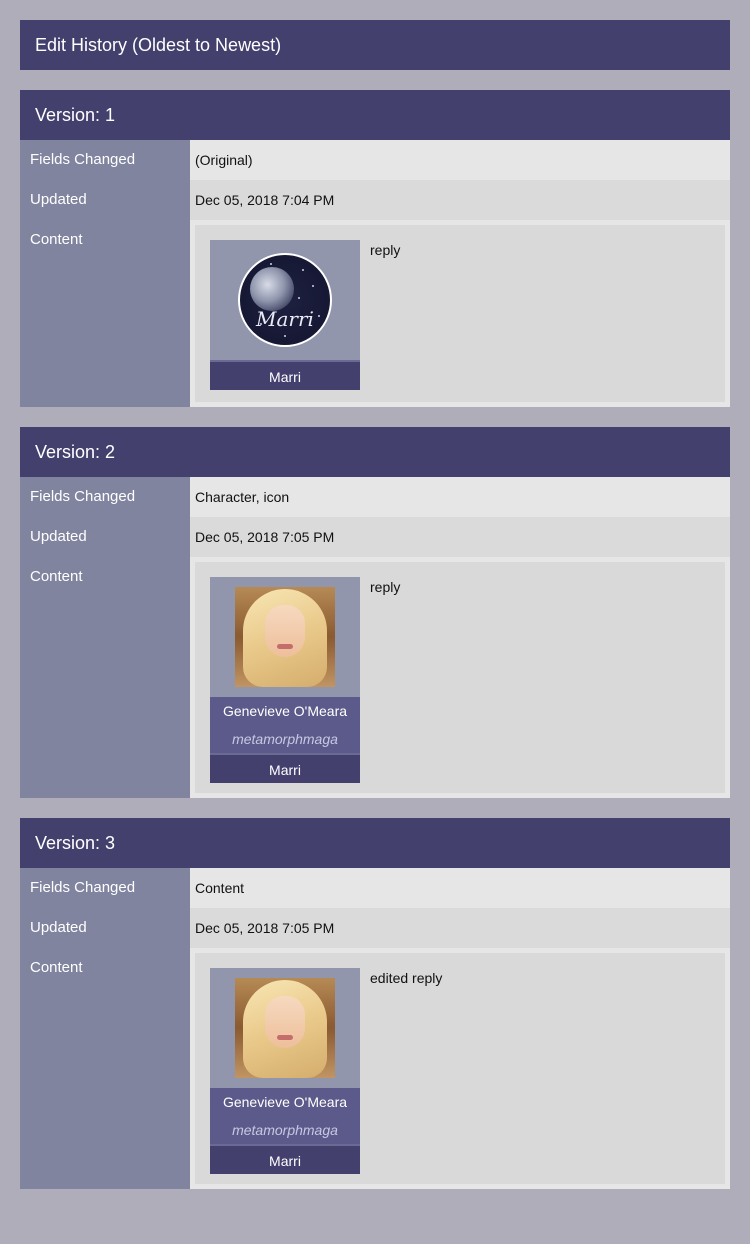 This screenshot has width=750, height=1244. What do you see at coordinates (375, 452) in the screenshot?
I see `version-header: Version: 2` at bounding box center [375, 452].